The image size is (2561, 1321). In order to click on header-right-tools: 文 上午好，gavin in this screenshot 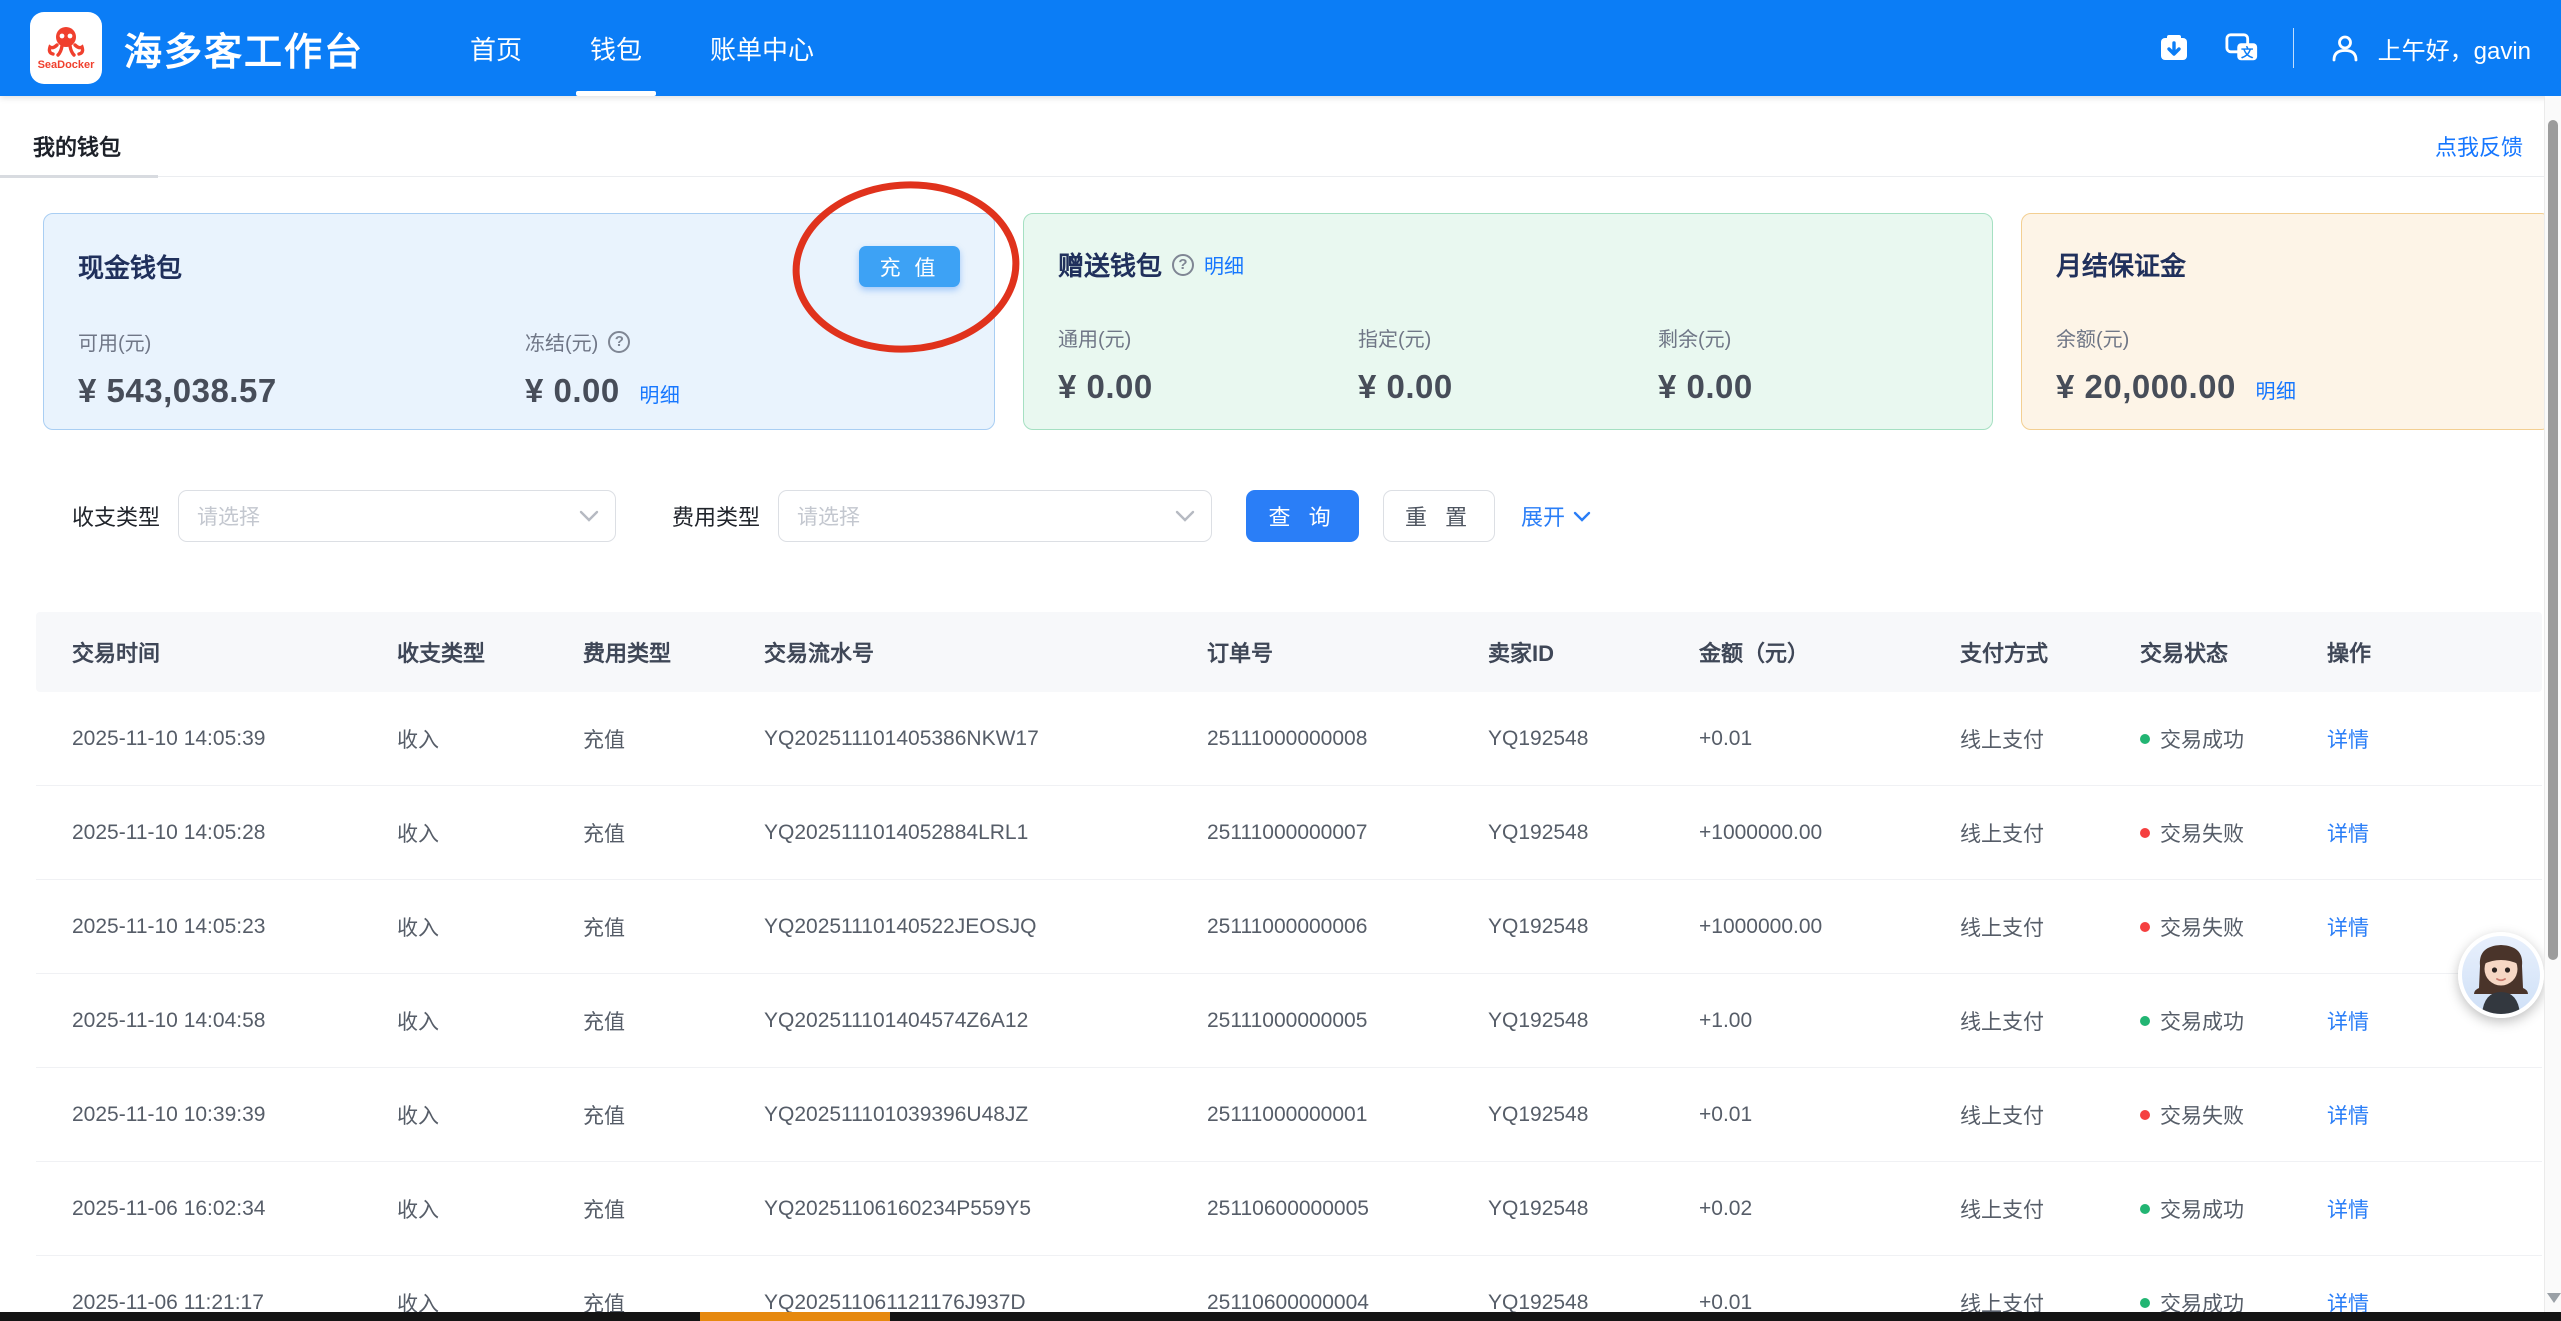, I will do `click(2344, 48)`.